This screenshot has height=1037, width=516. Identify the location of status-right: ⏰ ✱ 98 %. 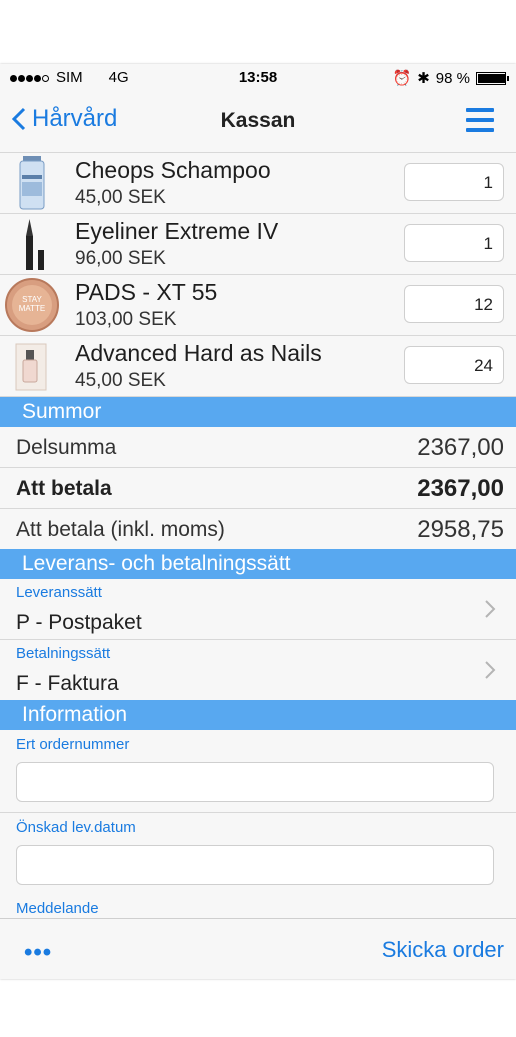
(450, 78).